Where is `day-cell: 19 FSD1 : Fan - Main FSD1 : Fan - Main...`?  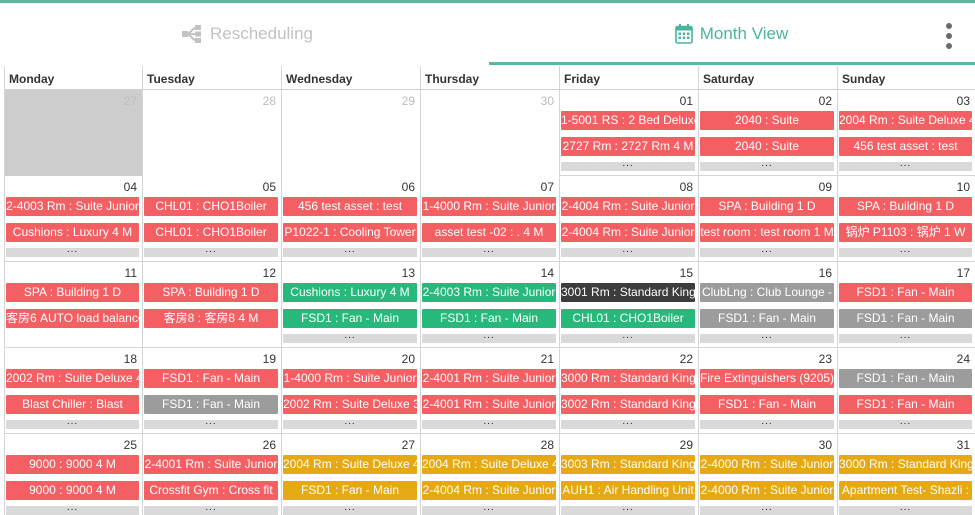
day-cell: 19 FSD1 : Fan - Main FSD1 : Fan - Main... is located at coordinates (212, 391).